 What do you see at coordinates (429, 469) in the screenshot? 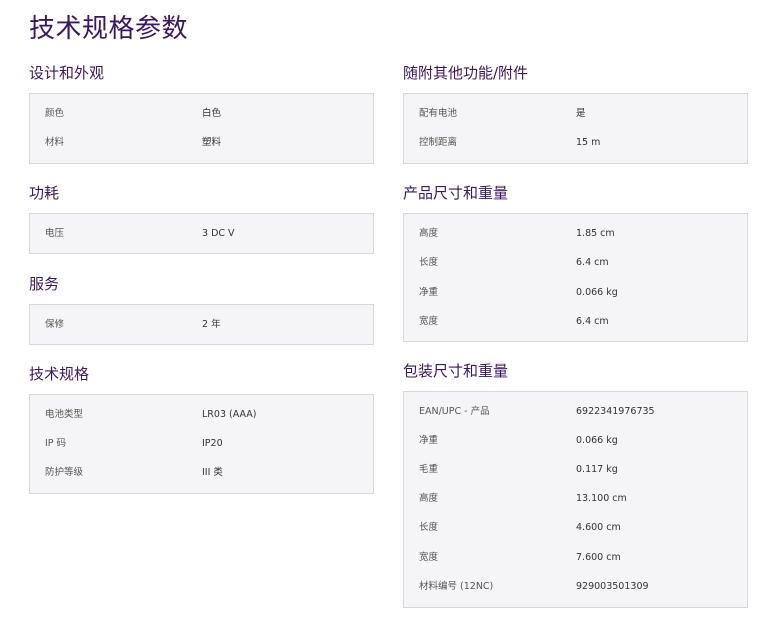
I see `spec-label: 毛重` at bounding box center [429, 469].